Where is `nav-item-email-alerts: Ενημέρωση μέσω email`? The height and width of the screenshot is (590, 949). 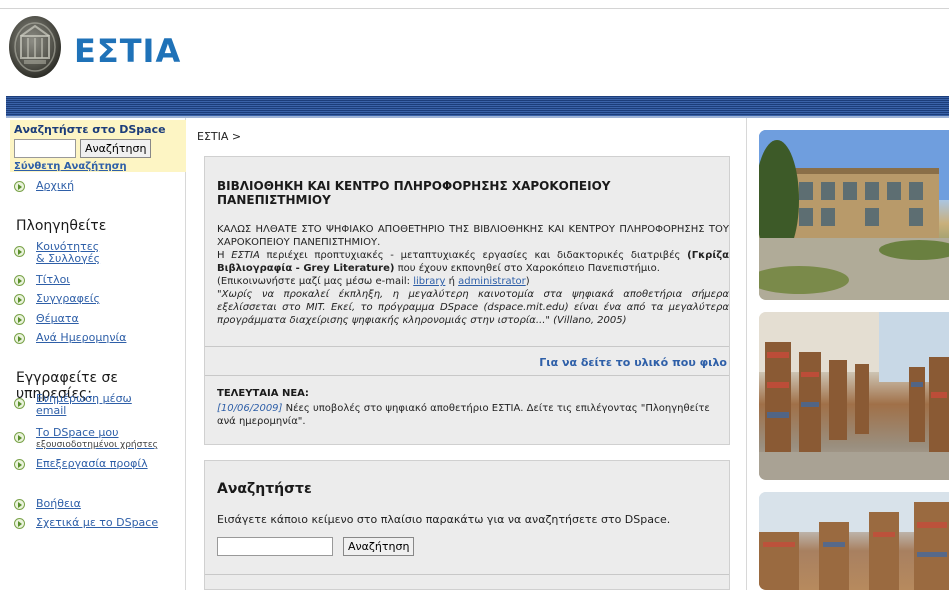
nav-item-email-alerts: Ενημέρωση μέσω email is located at coordinates (73, 405).